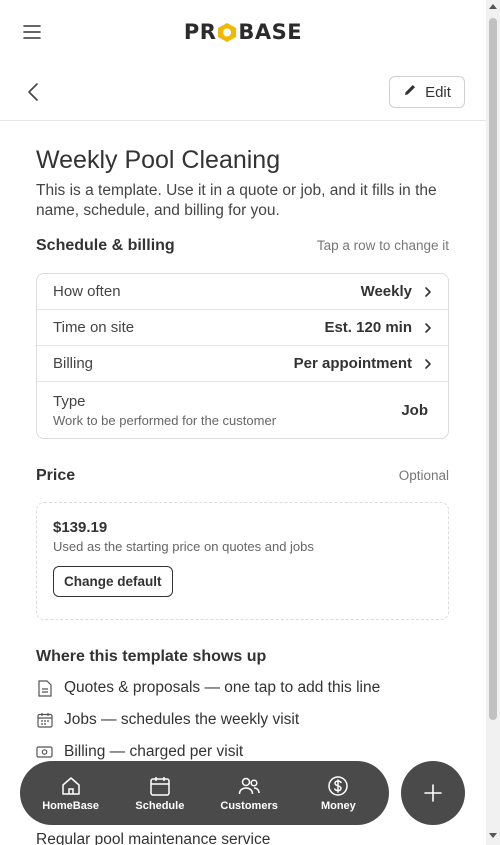 The width and height of the screenshot is (500, 845). What do you see at coordinates (270, 32) in the screenshot?
I see `logo-text-right: BASE` at bounding box center [270, 32].